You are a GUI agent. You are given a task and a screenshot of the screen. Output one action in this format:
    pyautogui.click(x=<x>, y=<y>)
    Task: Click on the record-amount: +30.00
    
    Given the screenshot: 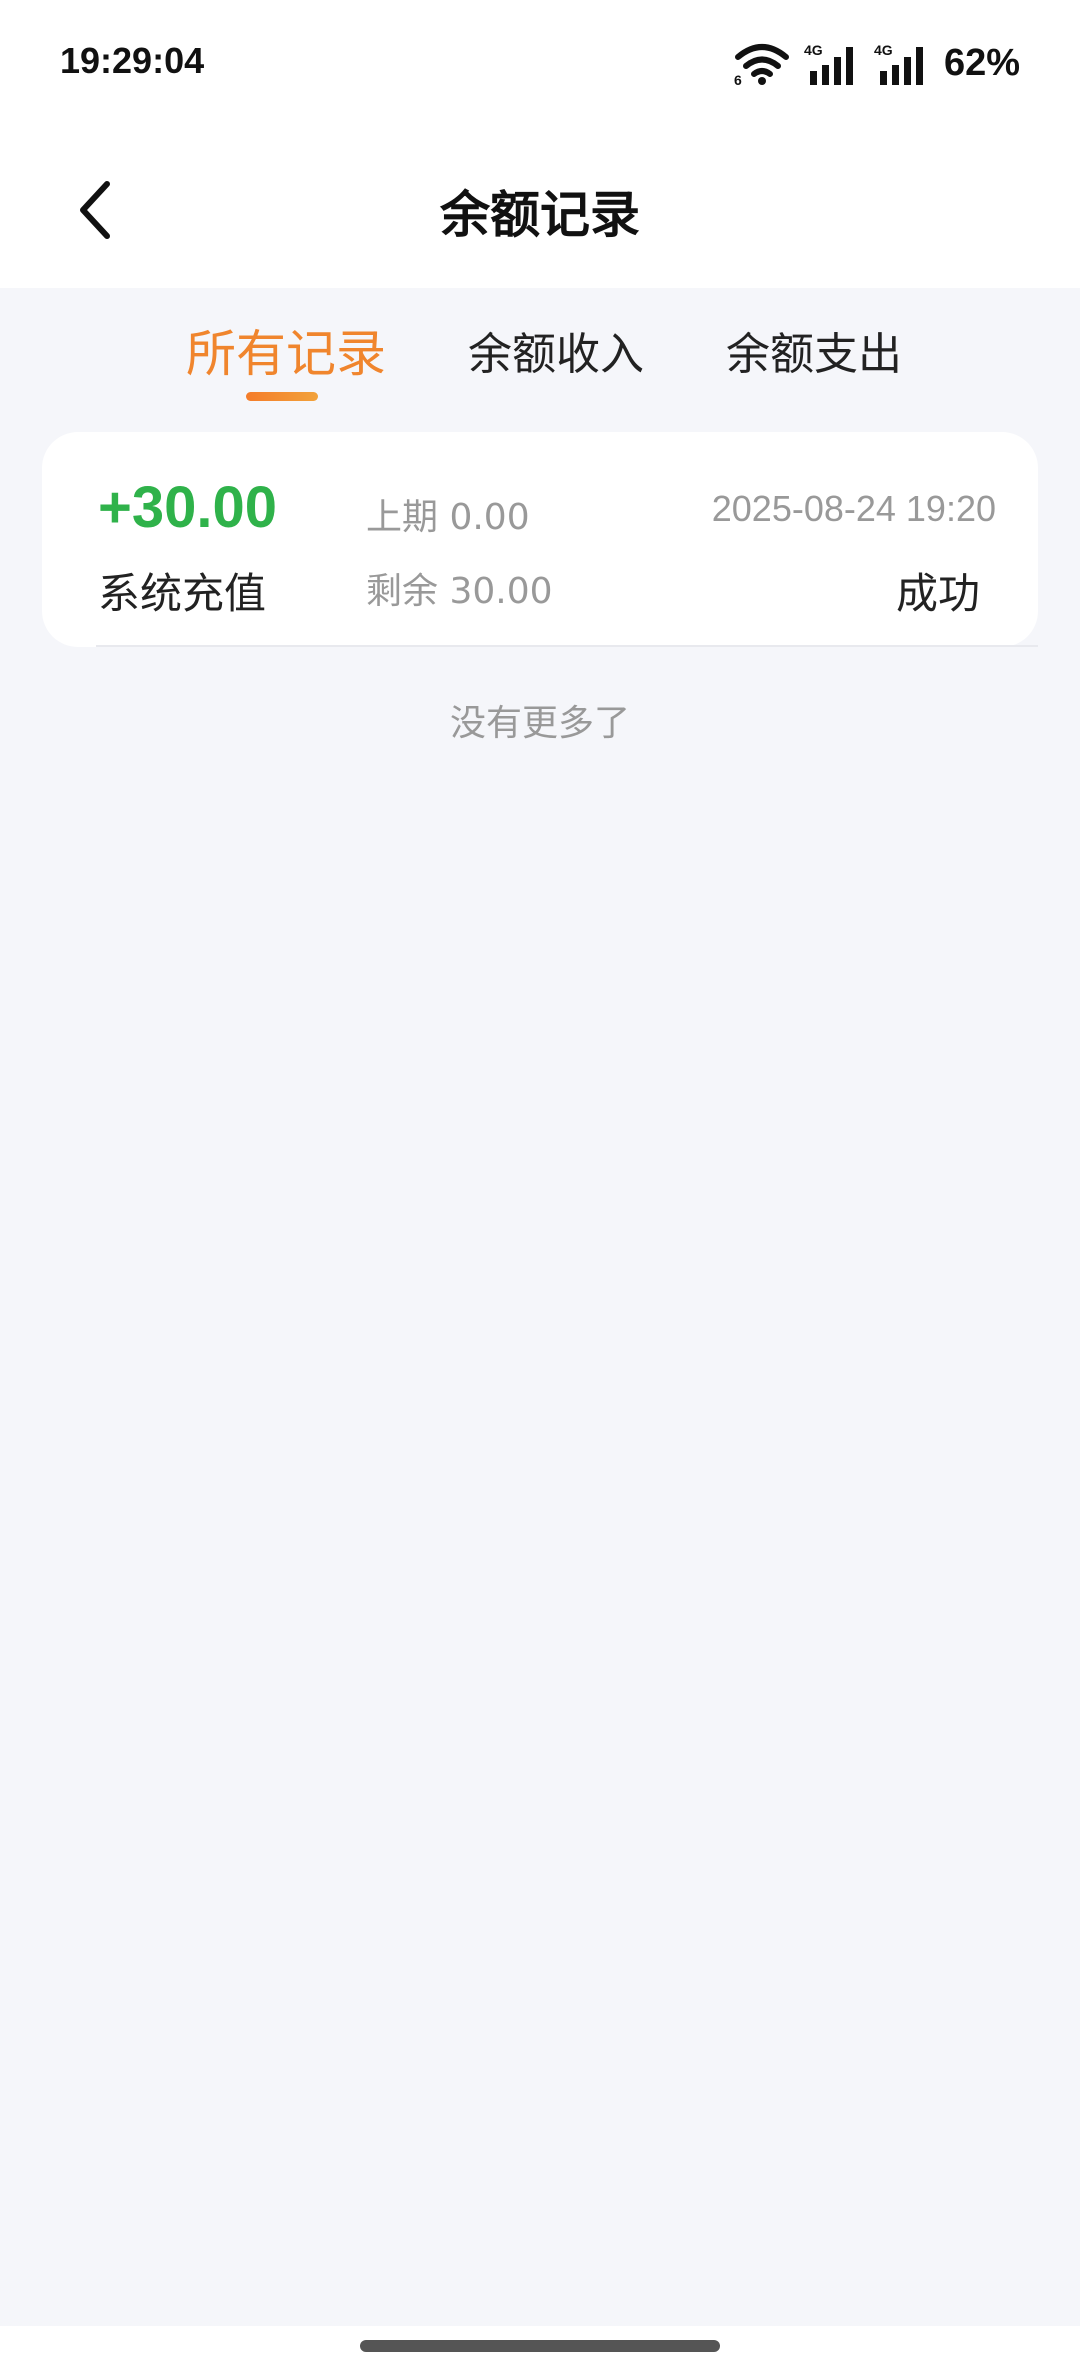 What is the action you would take?
    pyautogui.click(x=188, y=507)
    